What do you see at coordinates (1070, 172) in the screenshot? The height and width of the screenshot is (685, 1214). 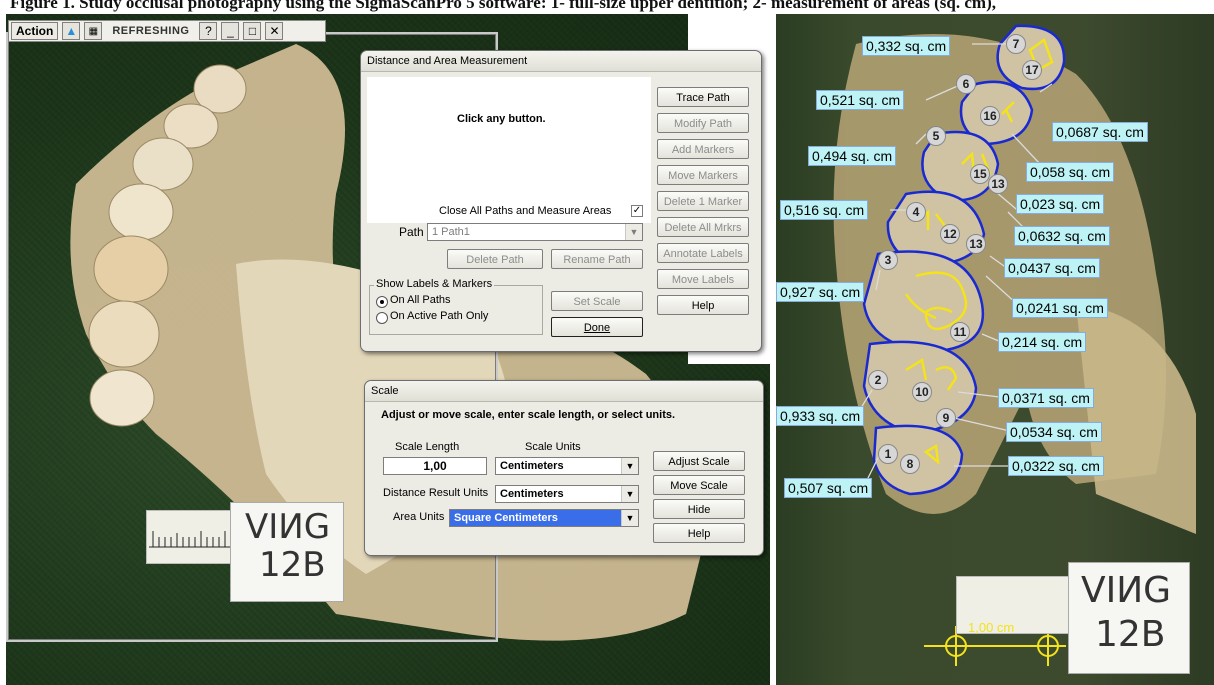 I see `area-label: 0,058 sq. cm` at bounding box center [1070, 172].